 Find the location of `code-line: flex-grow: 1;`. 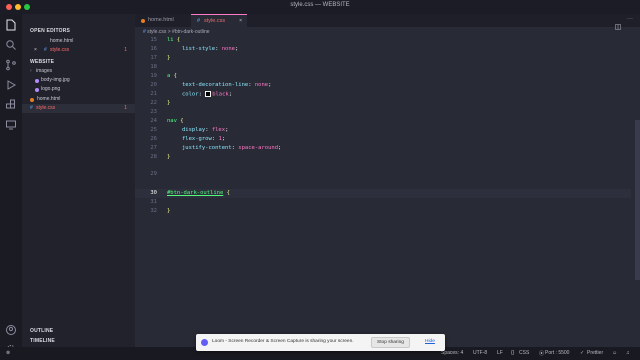

code-line: flex-grow: 1; is located at coordinates (203, 139).